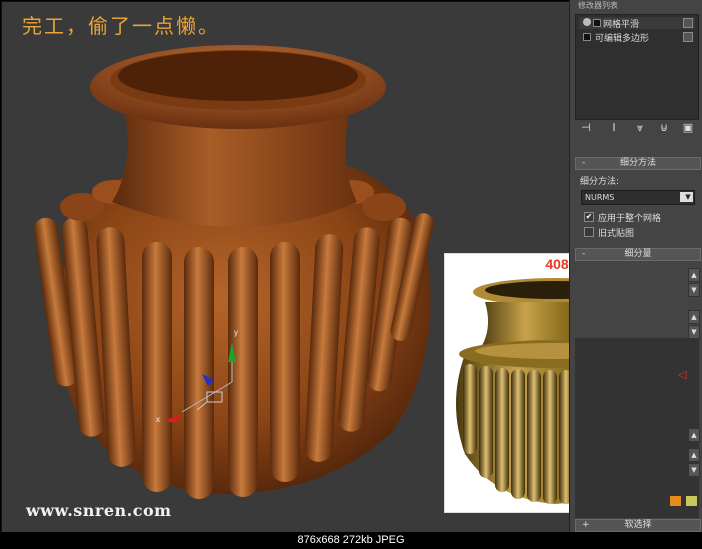  What do you see at coordinates (694, 332) in the screenshot?
I see `render-smoothness-spinner: ▼` at bounding box center [694, 332].